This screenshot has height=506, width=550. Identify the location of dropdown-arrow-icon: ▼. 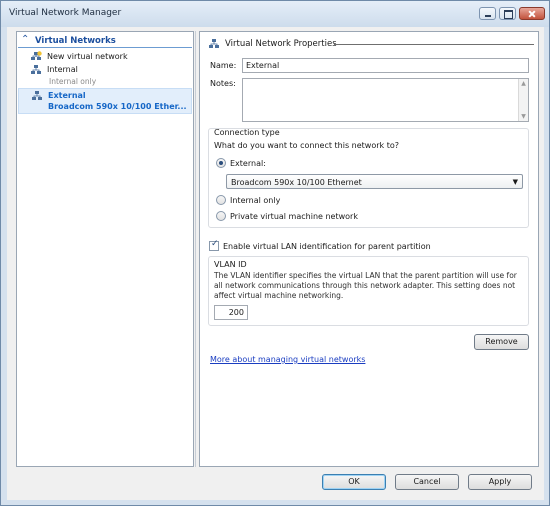
(515, 182).